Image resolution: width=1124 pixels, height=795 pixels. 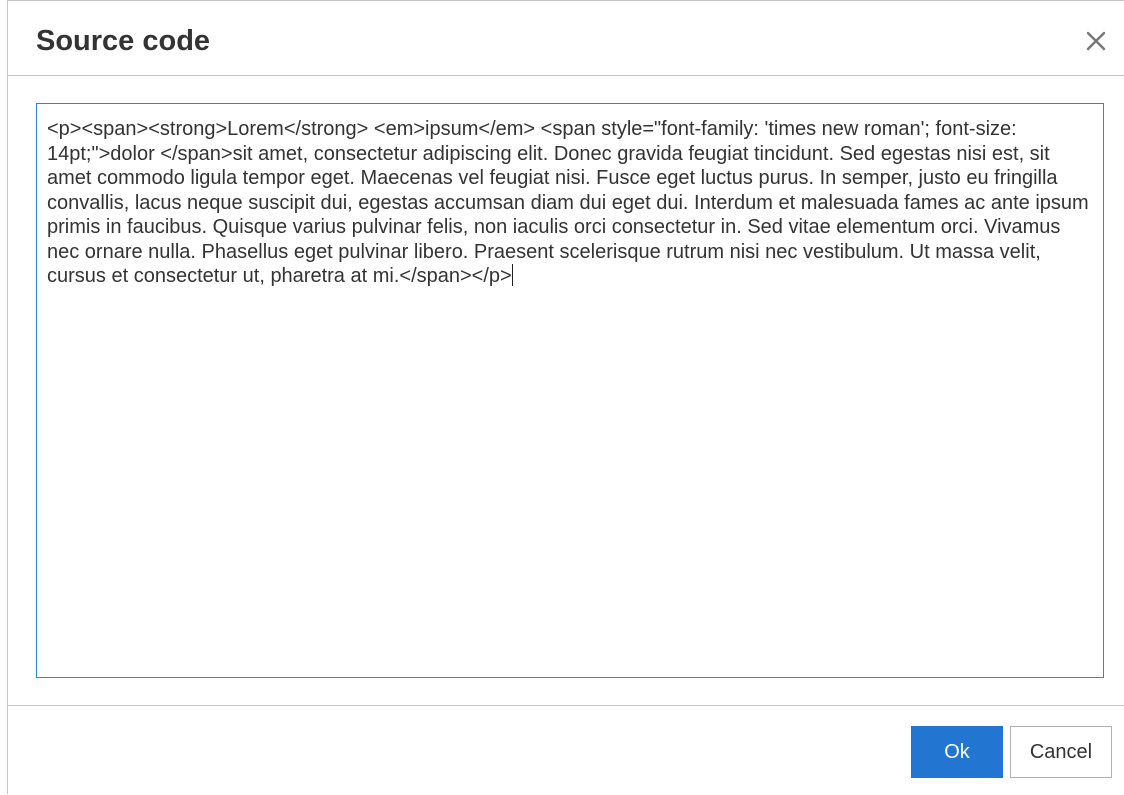 I want to click on text-caret, so click(x=512, y=275).